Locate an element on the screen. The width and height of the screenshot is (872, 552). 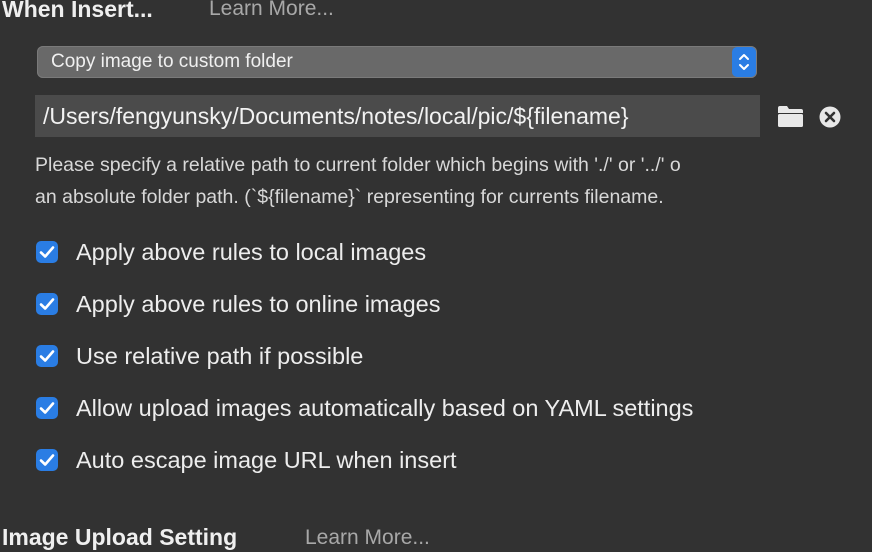
option-apply-online-images: Apply above rules to online images is located at coordinates (436, 305).